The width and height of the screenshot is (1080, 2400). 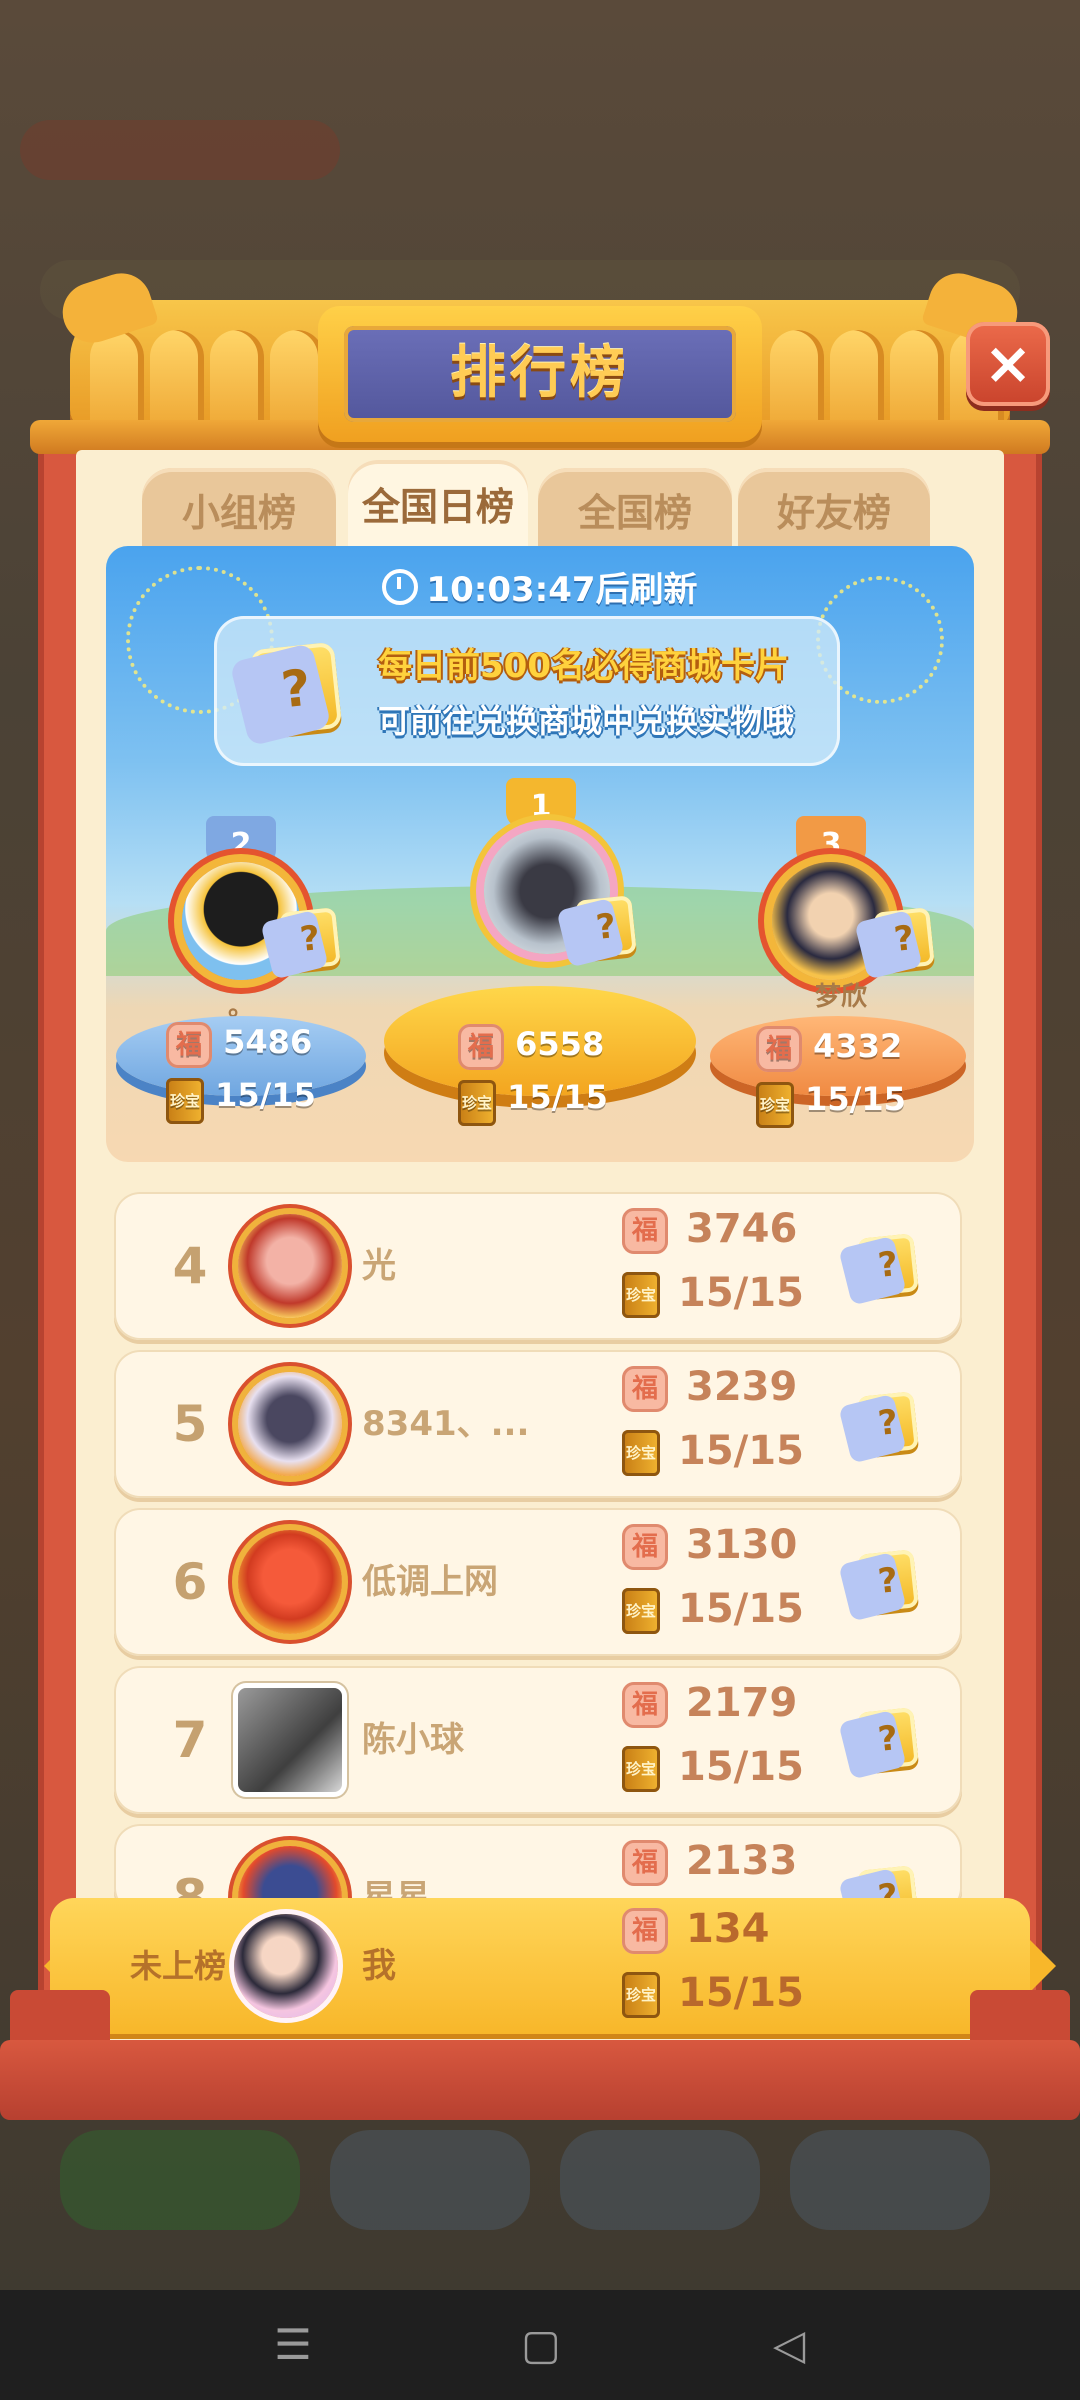 I want to click on player-score: 2179, so click(x=742, y=1703).